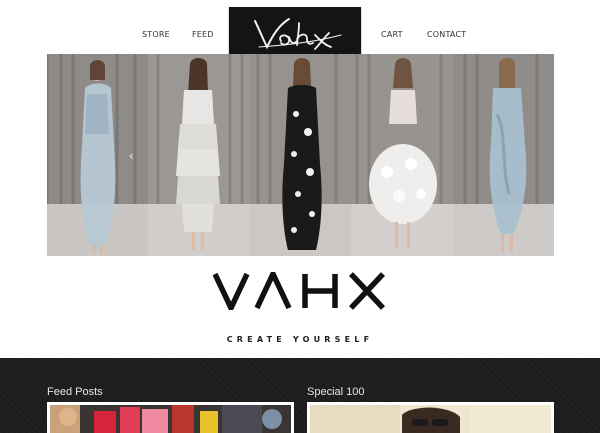  What do you see at coordinates (203, 34) in the screenshot?
I see `nav-link-feed: FEED` at bounding box center [203, 34].